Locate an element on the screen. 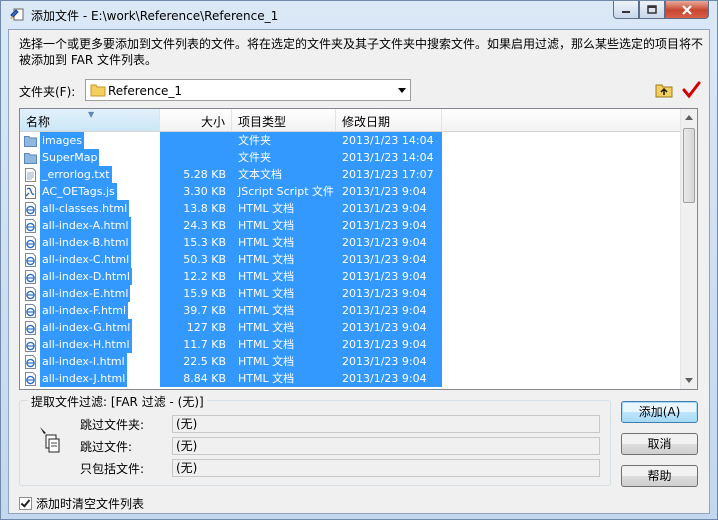  title-bar: 添加文件 - E:\work\Reference\Reference_1 is located at coordinates (359, 14).